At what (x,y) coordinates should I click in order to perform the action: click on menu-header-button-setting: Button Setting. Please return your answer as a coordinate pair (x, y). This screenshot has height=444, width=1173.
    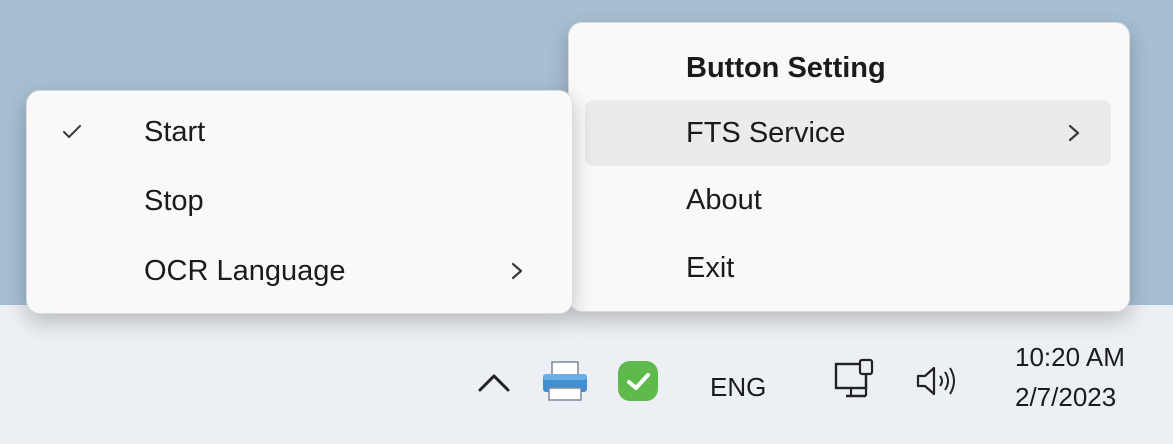
    Looking at the image, I should click on (848, 68).